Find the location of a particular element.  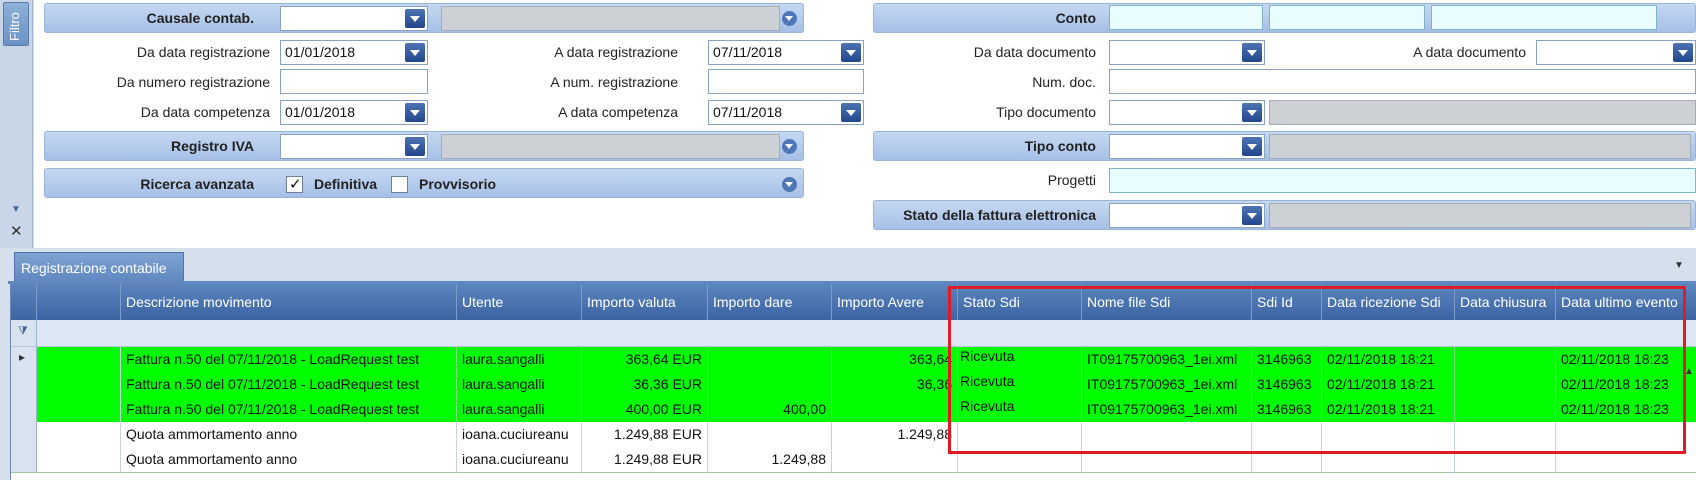

cell-dare: 400,00 is located at coordinates (770, 410).